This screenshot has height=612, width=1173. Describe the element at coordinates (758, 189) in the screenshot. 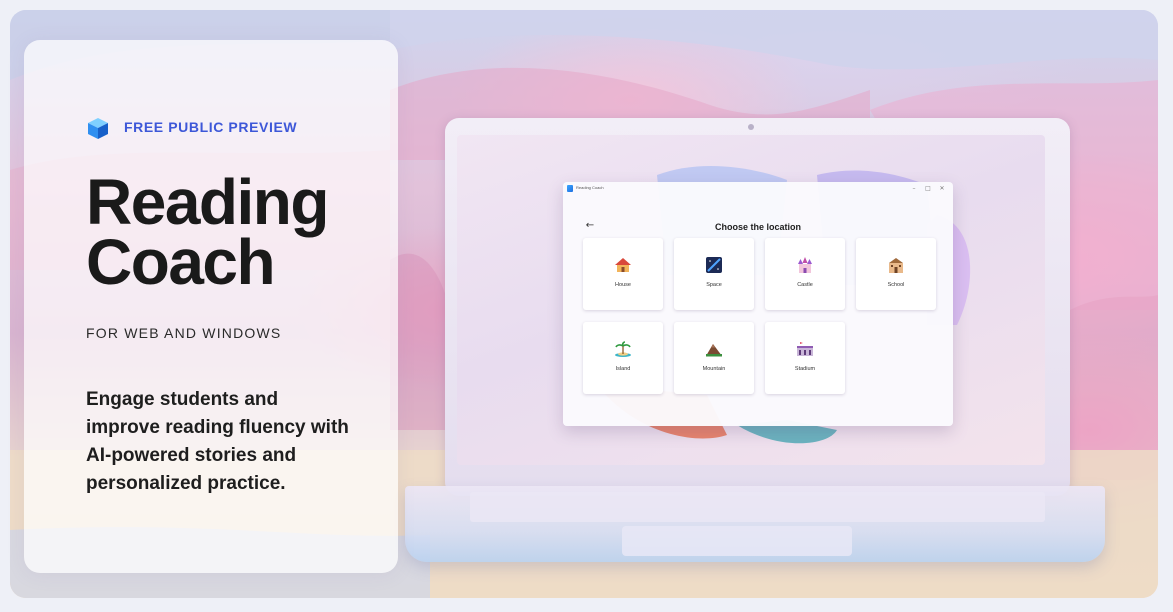

I see `title-bar: Reading Coach – □ ✕` at that location.